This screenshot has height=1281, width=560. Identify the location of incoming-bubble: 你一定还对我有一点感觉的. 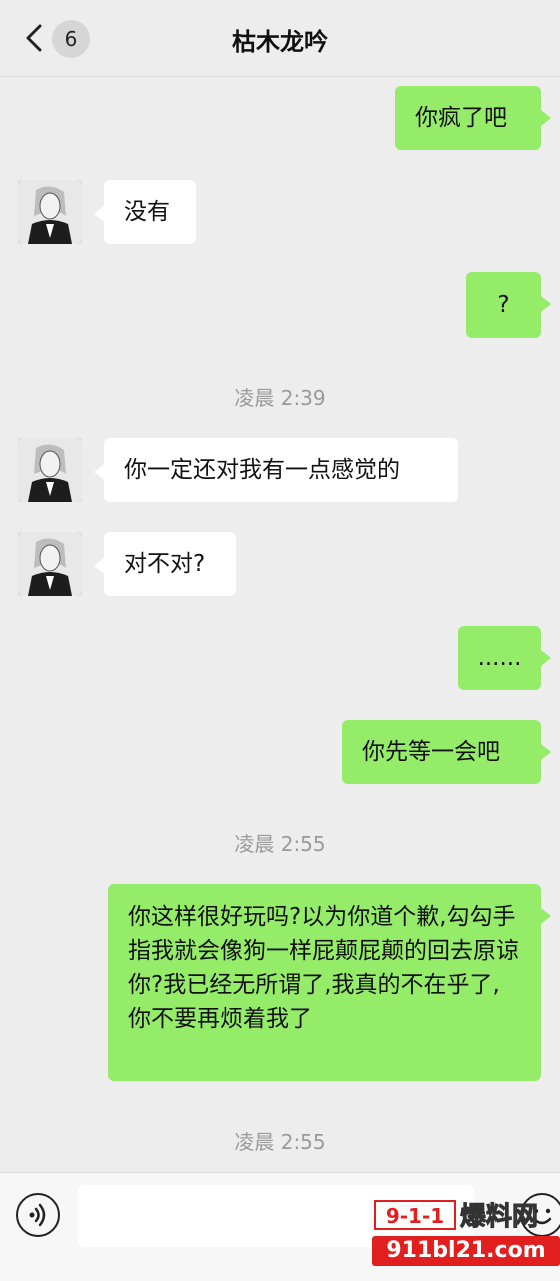
(281, 470).